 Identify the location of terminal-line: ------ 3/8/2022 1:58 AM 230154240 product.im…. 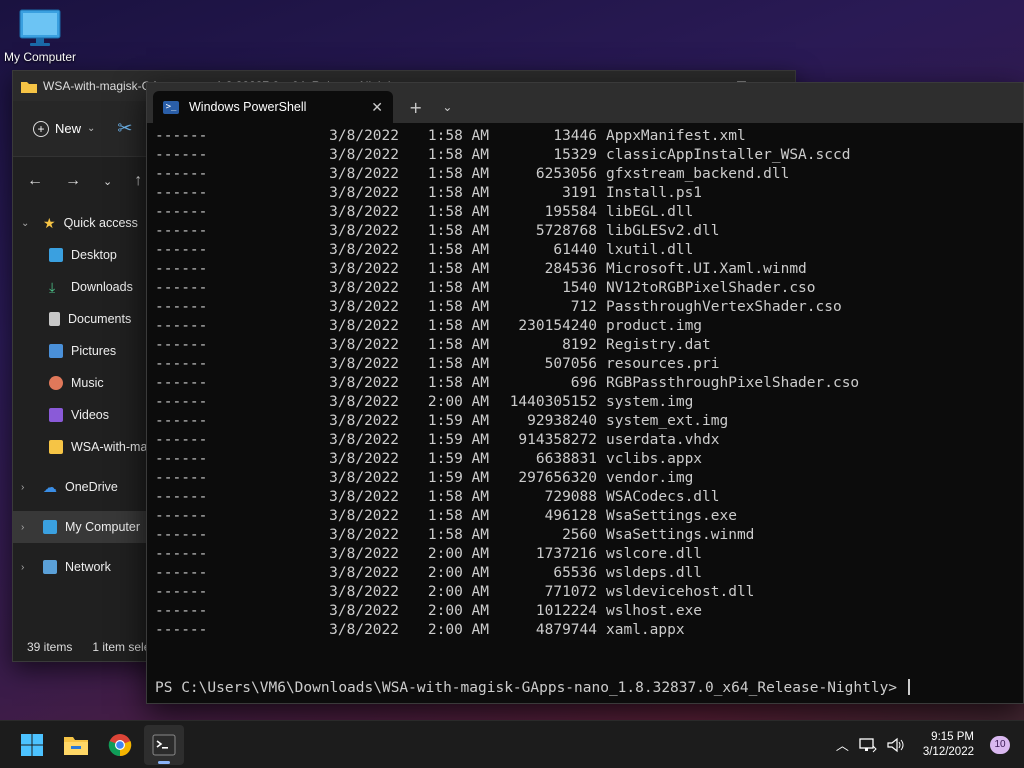
(589, 326).